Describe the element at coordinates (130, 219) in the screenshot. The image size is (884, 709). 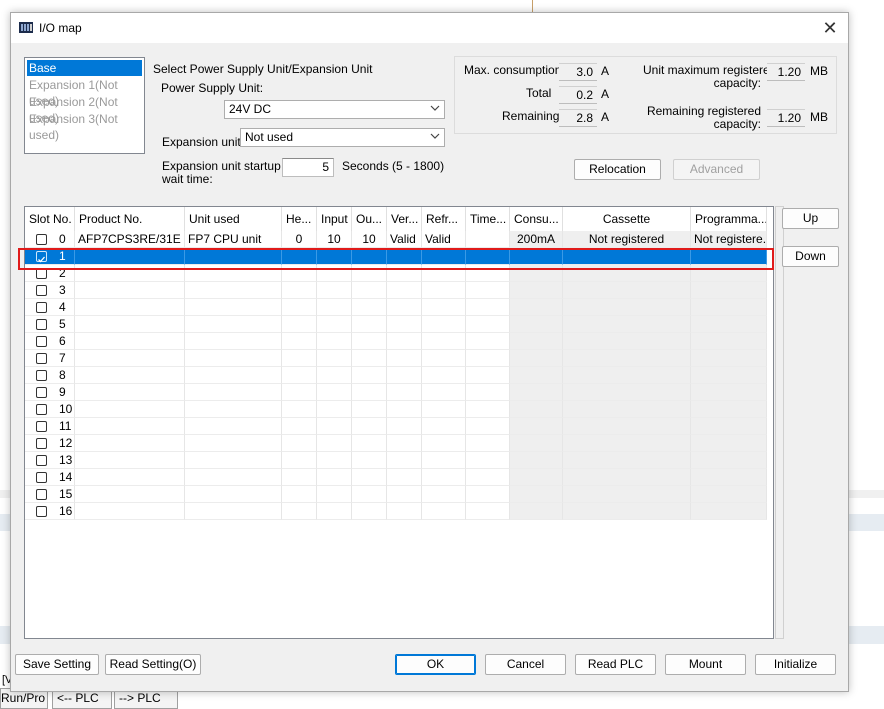
I see `column-header-product: Product No.` at that location.